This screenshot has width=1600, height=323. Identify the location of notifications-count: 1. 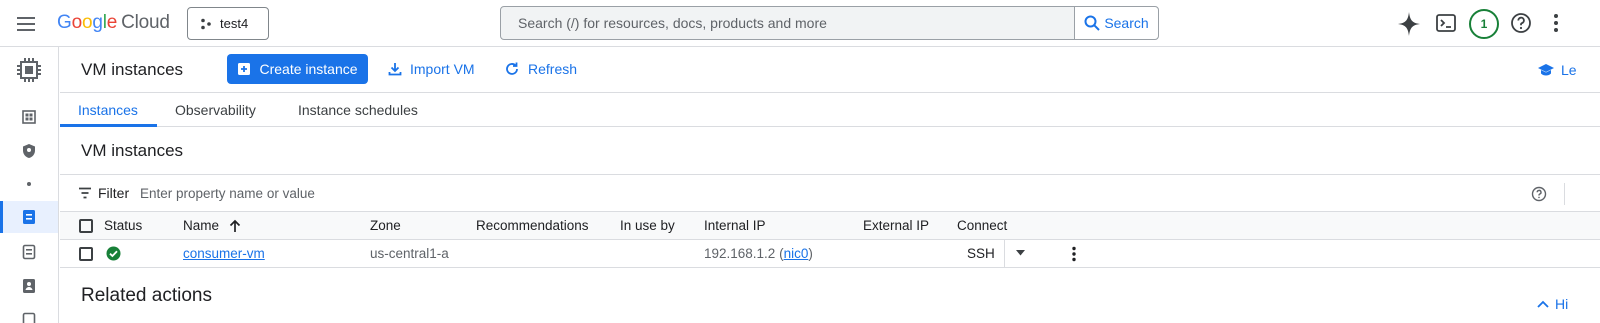
(1484, 24).